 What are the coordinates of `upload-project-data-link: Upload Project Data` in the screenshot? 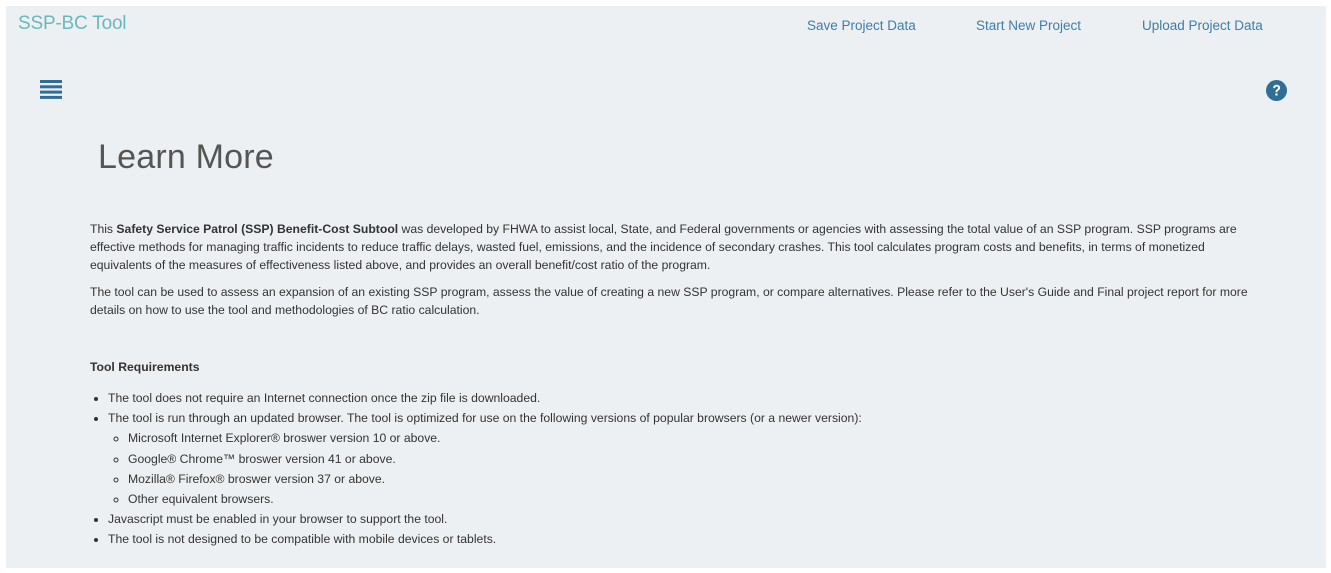 It's located at (1202, 25).